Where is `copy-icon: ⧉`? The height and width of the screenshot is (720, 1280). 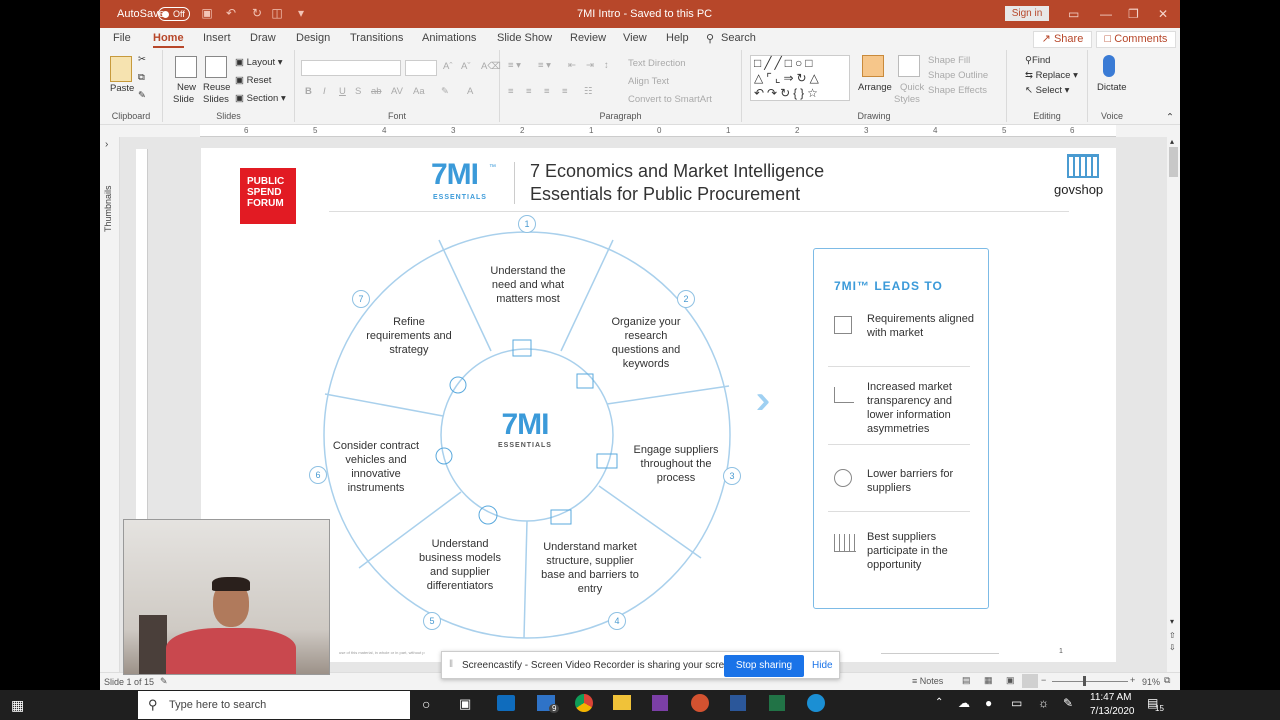 copy-icon: ⧉ is located at coordinates (141, 77).